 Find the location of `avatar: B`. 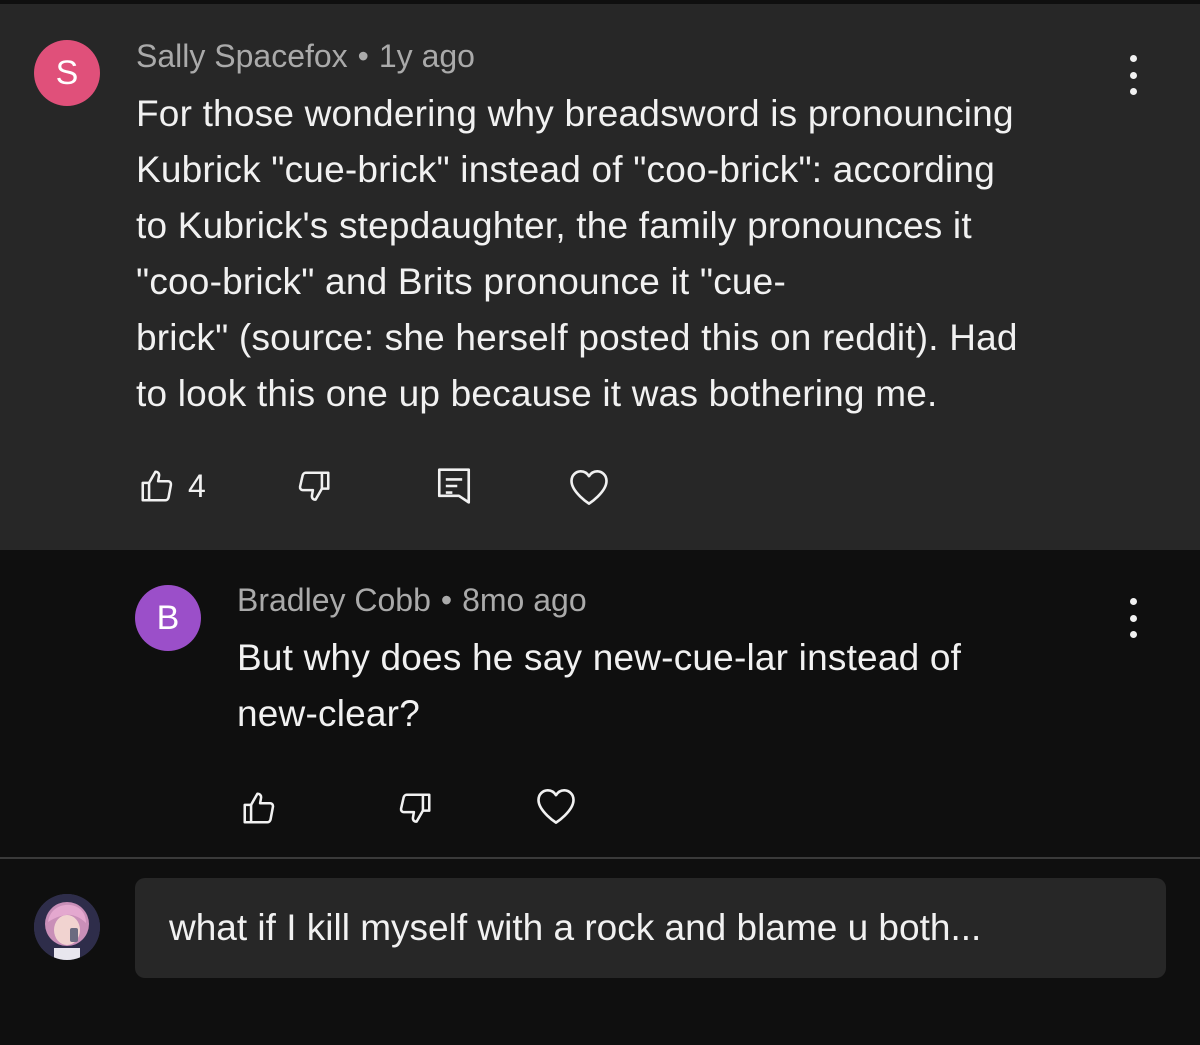

avatar: B is located at coordinates (168, 618).